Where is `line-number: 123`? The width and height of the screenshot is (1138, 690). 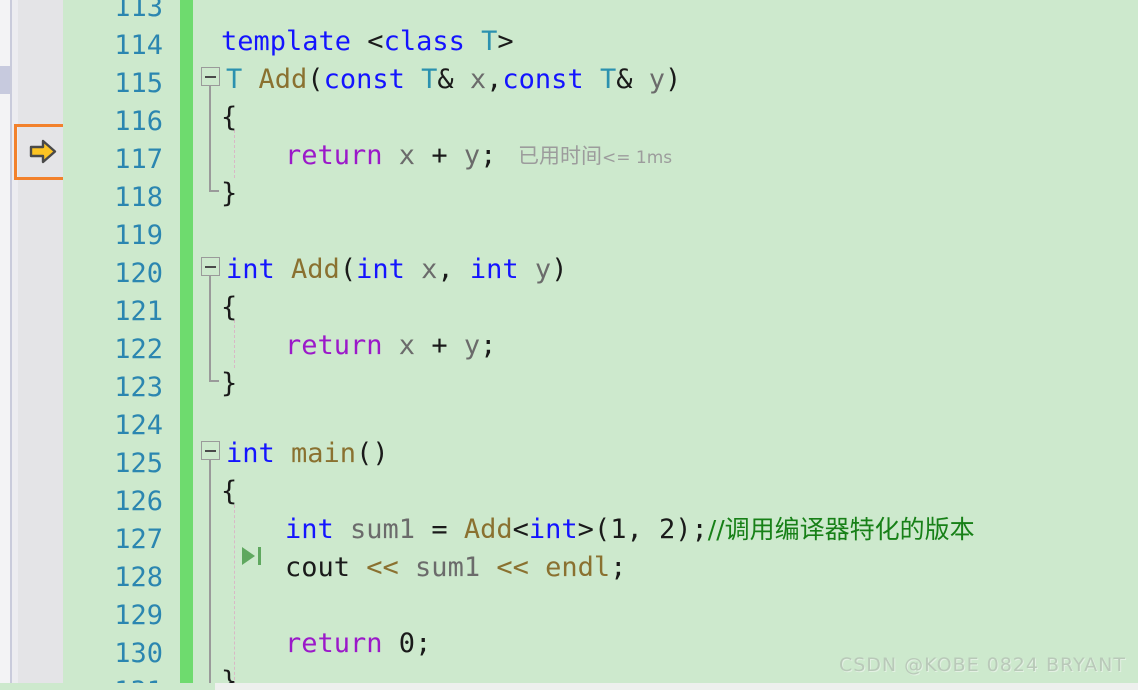 line-number: 123 is located at coordinates (138, 387).